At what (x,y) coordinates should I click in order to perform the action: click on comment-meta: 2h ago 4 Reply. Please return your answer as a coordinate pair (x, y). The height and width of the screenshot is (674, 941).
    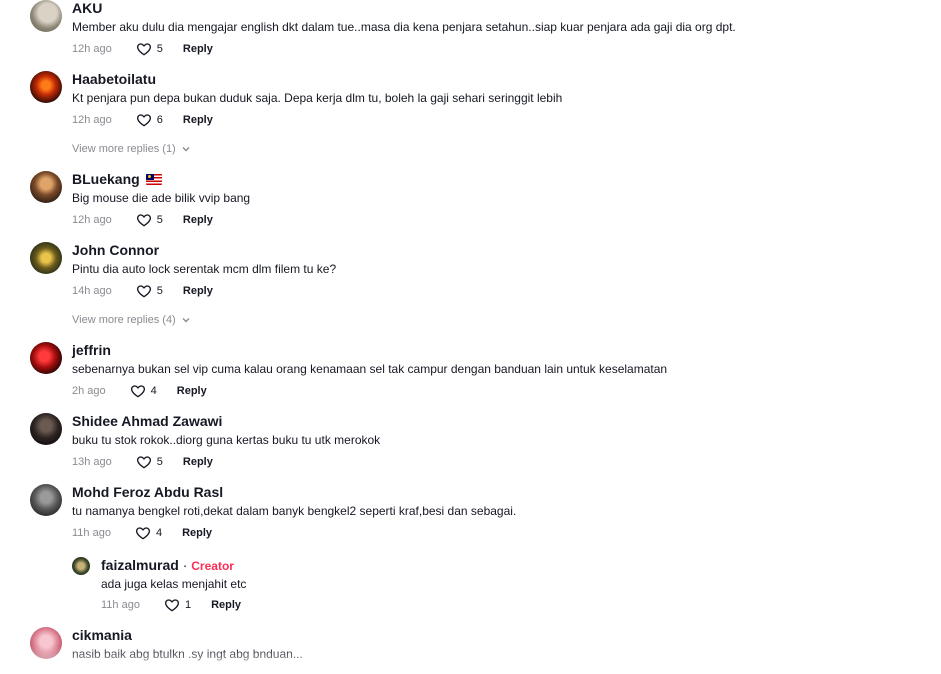
    Looking at the image, I should click on (139, 391).